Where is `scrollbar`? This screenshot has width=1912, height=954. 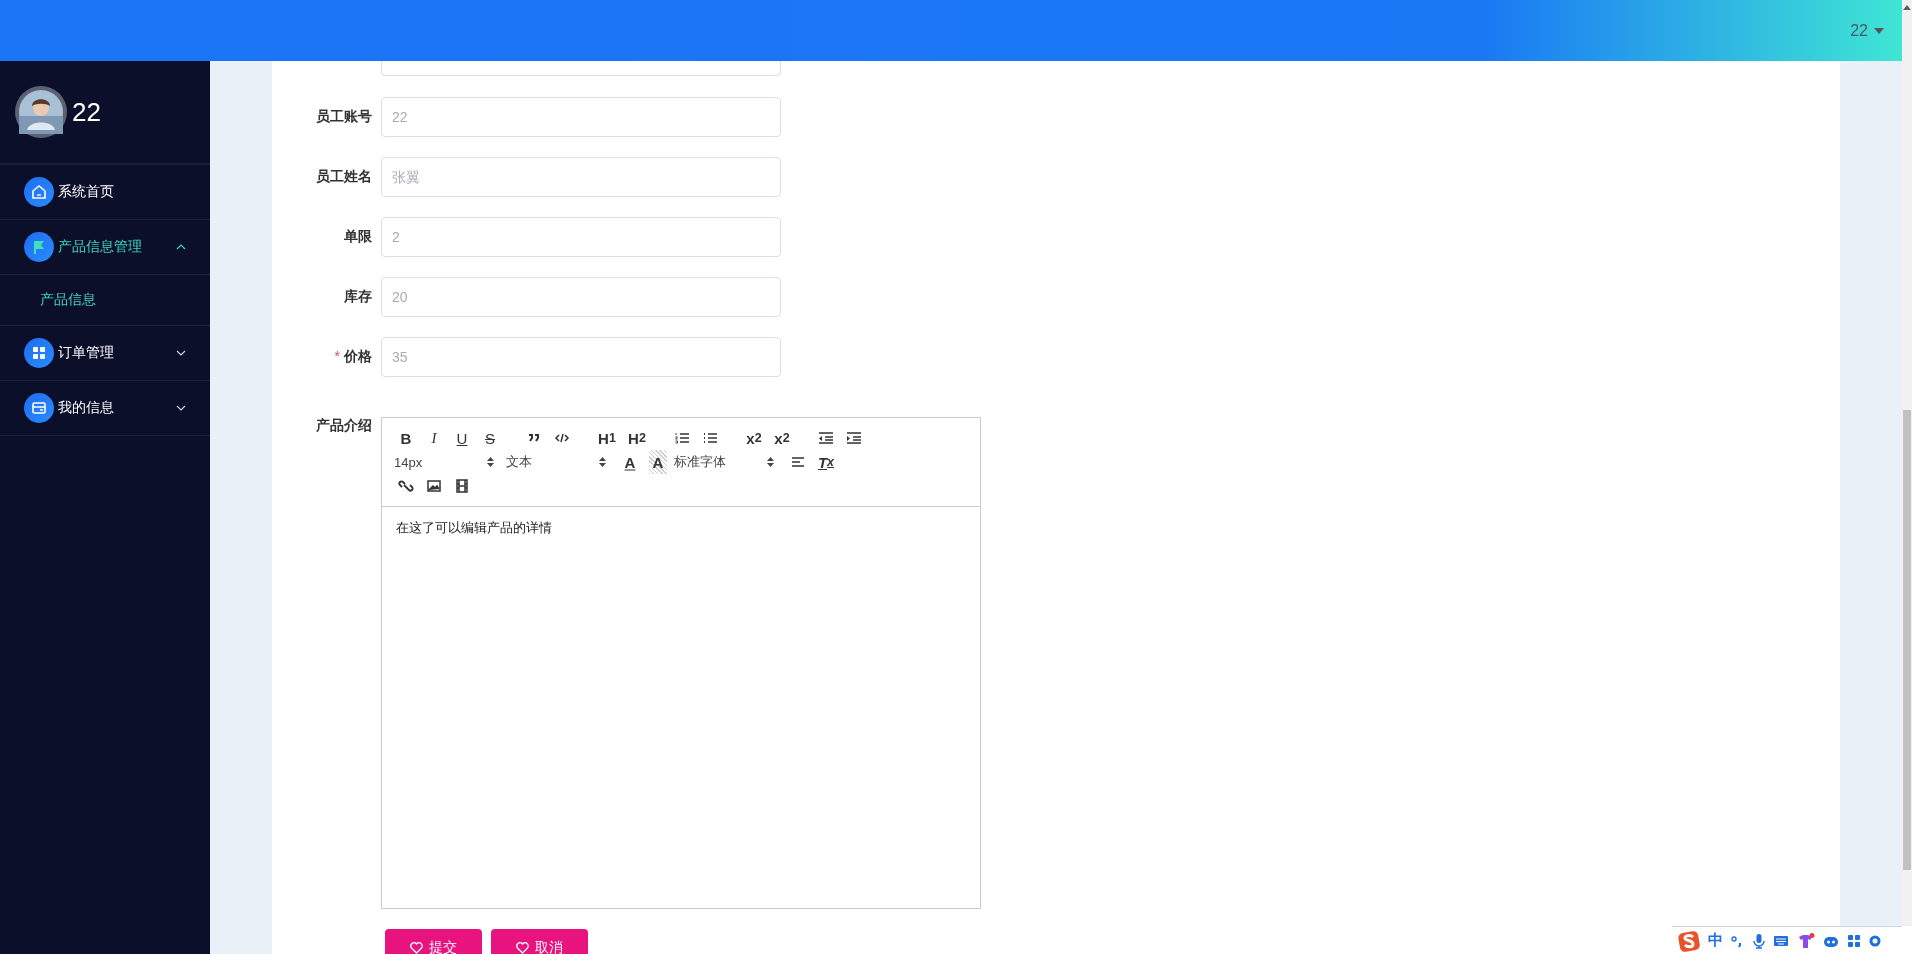 scrollbar is located at coordinates (1907, 463).